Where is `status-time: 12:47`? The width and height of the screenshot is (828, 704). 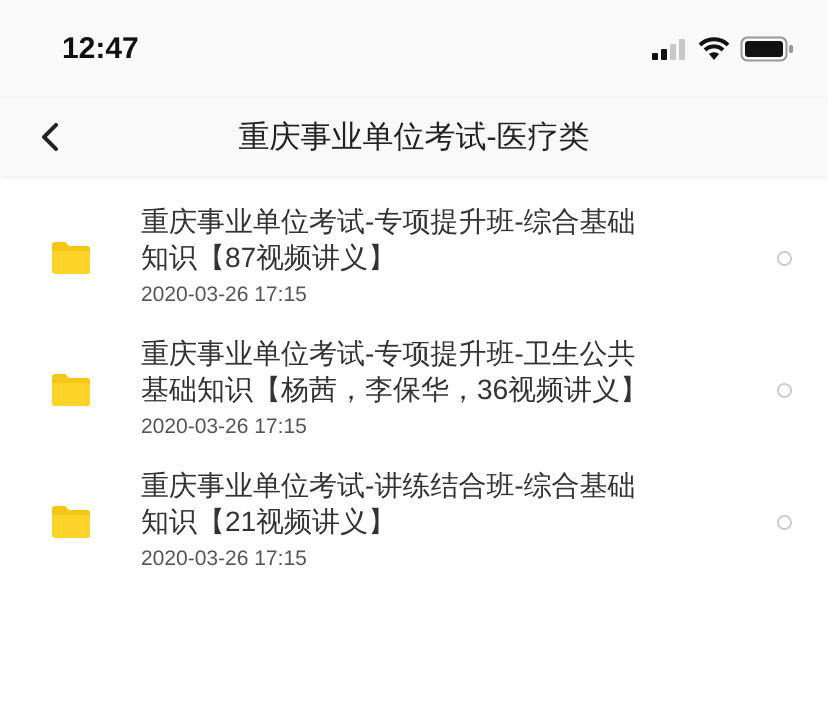 status-time: 12:47 is located at coordinates (100, 49).